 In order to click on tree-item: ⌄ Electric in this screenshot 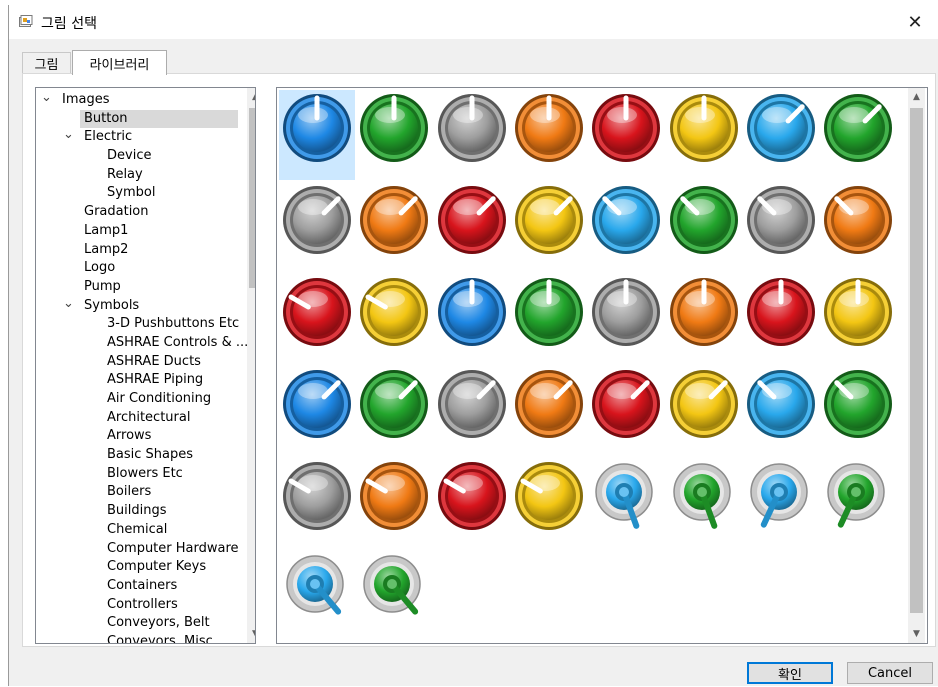, I will do `click(141, 137)`.